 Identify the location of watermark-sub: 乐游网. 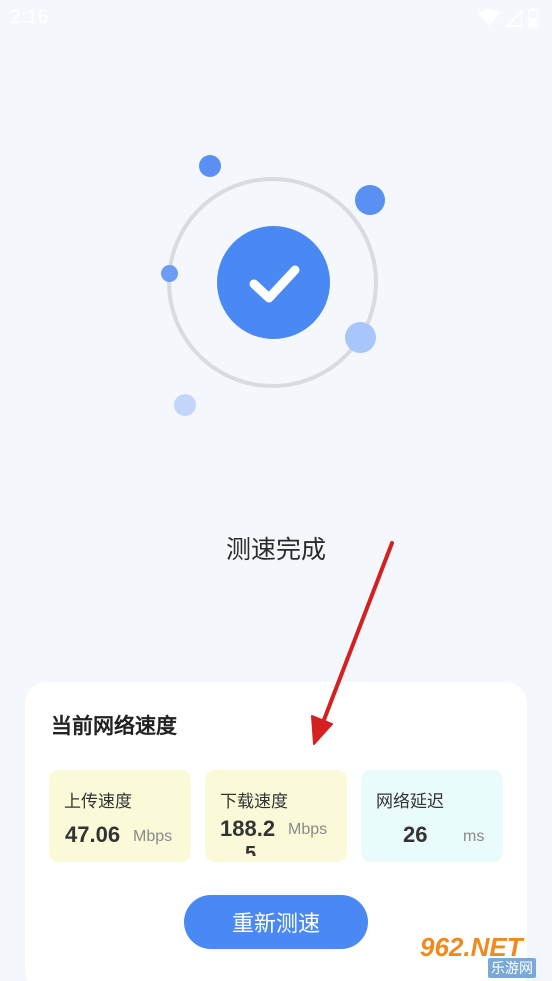
(512, 968).